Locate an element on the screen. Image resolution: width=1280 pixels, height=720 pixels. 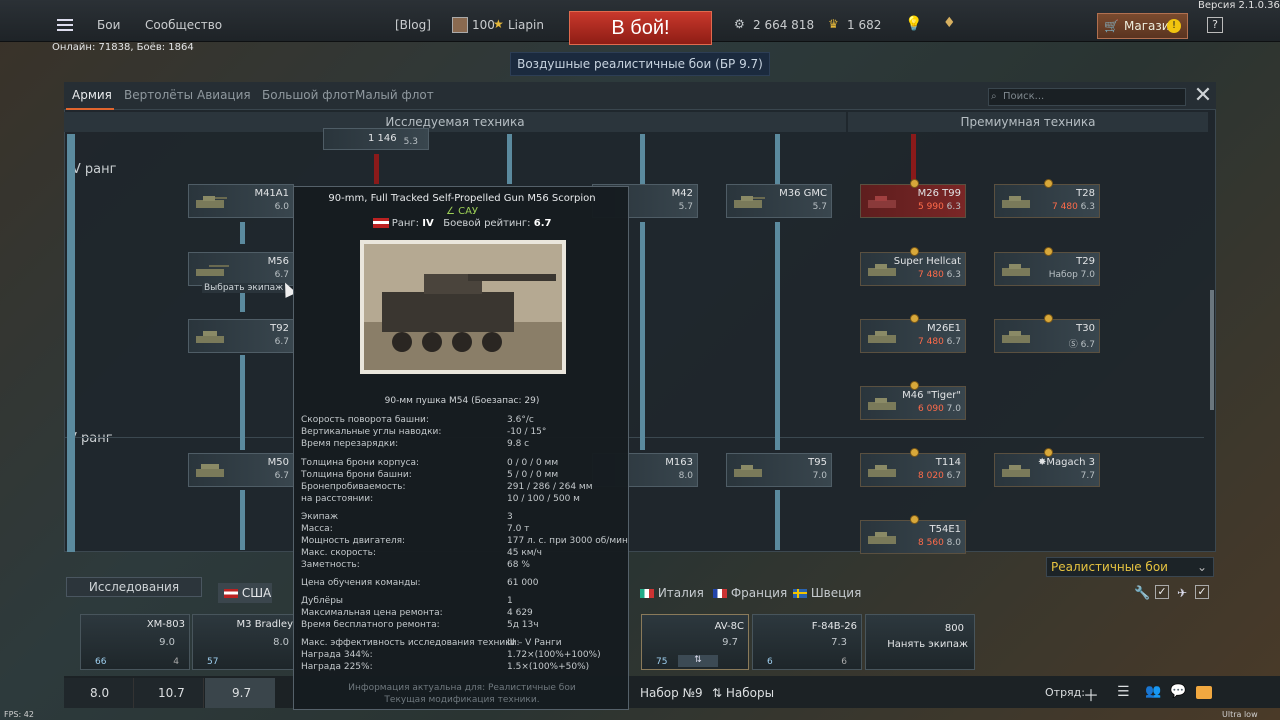
tooltip-stat-row: Бронепробиваемость: 291 / 286 / 264 мм is located at coordinates (464, 487).